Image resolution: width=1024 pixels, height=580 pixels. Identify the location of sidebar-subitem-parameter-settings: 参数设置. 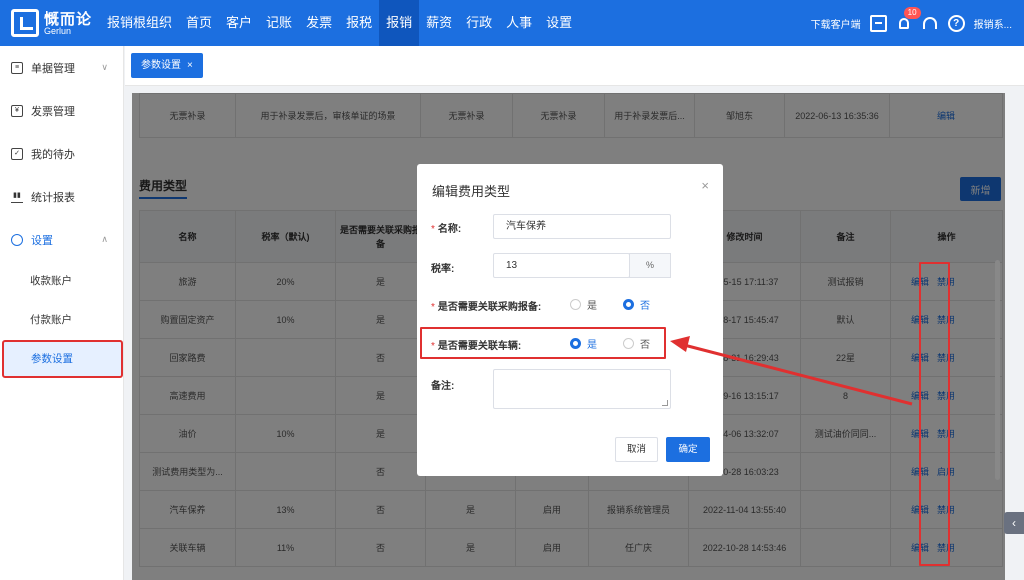
(62, 359).